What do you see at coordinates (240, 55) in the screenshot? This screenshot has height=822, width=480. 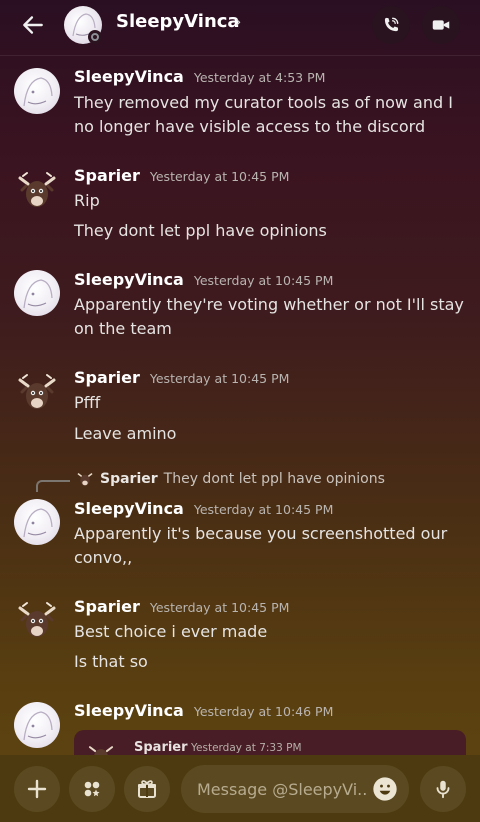 I see `header-divider` at bounding box center [240, 55].